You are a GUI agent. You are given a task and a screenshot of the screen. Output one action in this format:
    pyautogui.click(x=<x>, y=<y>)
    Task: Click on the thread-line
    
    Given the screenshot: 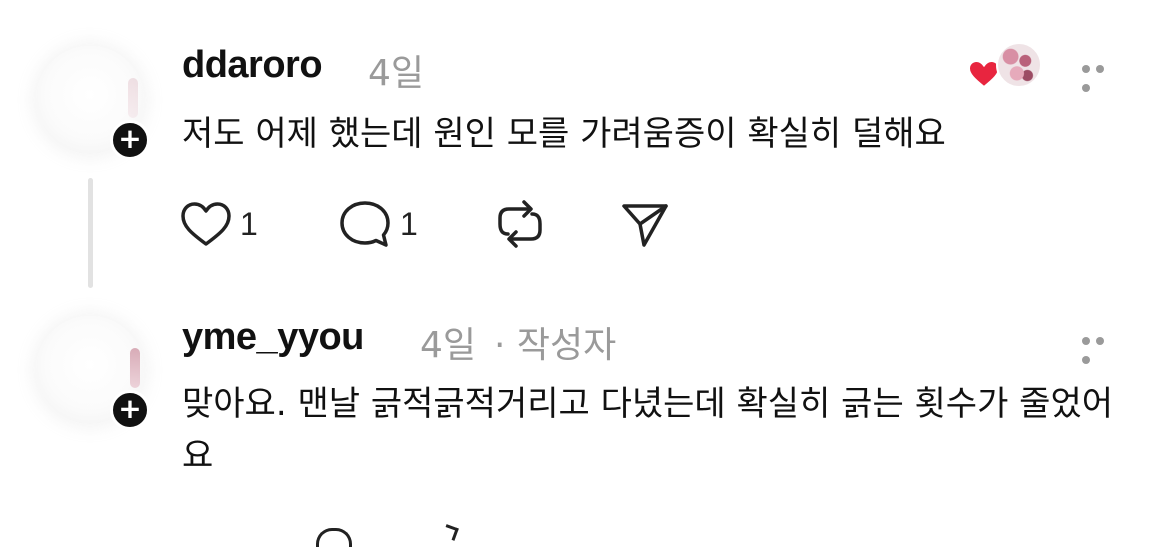 What is the action you would take?
    pyautogui.click(x=90, y=233)
    